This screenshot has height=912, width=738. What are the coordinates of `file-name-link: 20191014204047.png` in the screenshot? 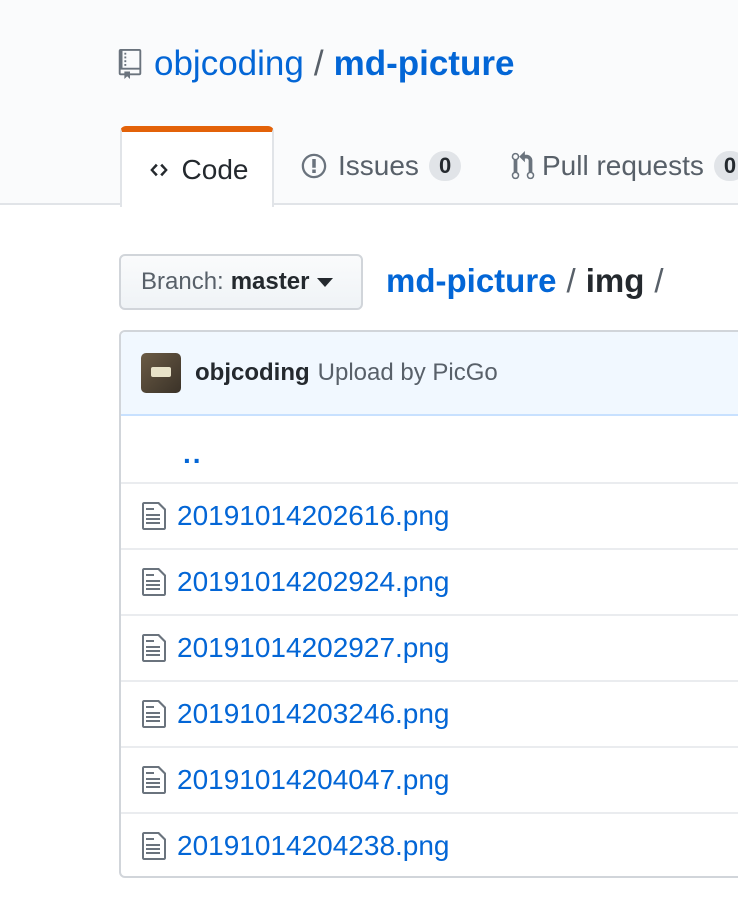 It's located at (313, 780).